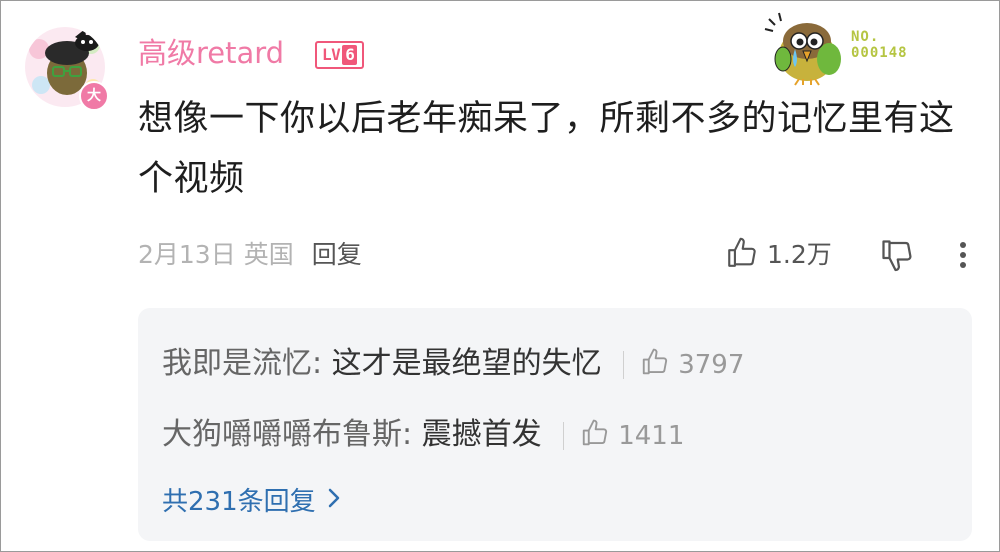 The width and height of the screenshot is (1000, 552). Describe the element at coordinates (546, 149) in the screenshot. I see `comment-text: 想像一下你以后老年痴呆了，所剩不多的记忆里有这个视频` at that location.